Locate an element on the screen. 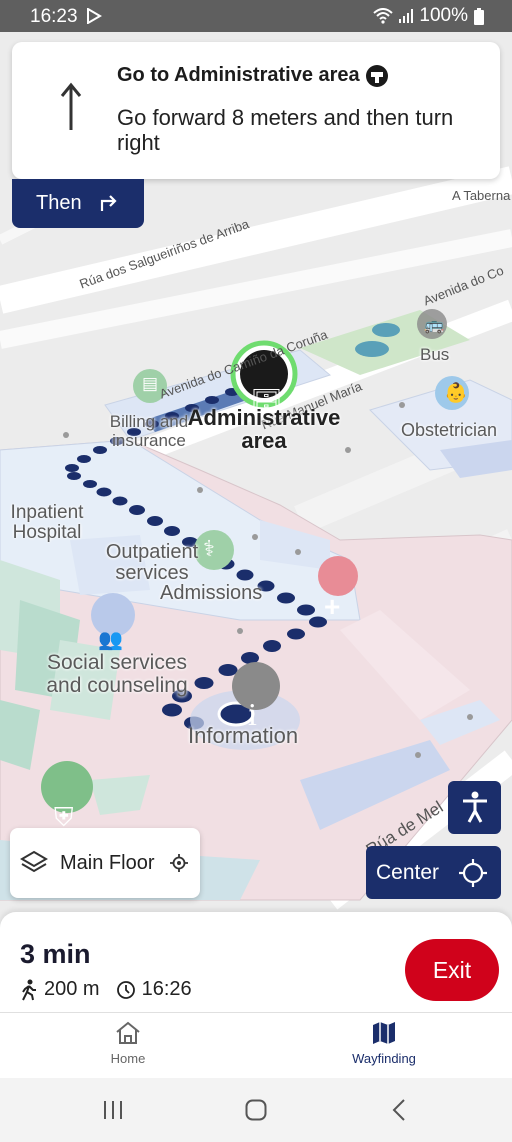  locate-floor-icon is located at coordinates (179, 863).